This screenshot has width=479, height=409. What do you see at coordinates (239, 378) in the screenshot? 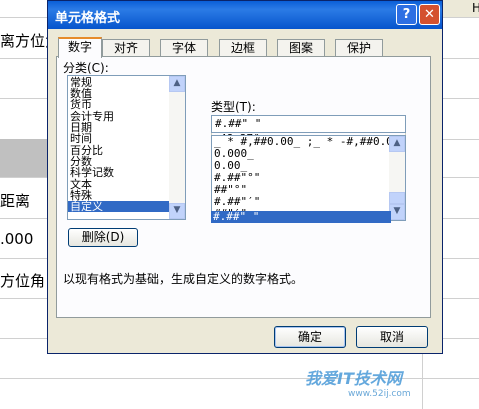
I see `row-divider` at bounding box center [239, 378].